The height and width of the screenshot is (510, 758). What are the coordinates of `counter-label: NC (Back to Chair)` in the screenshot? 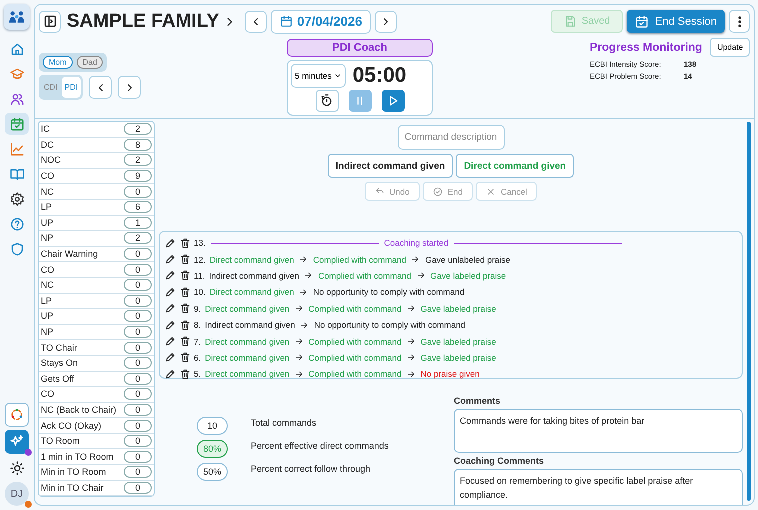 It's located at (79, 409).